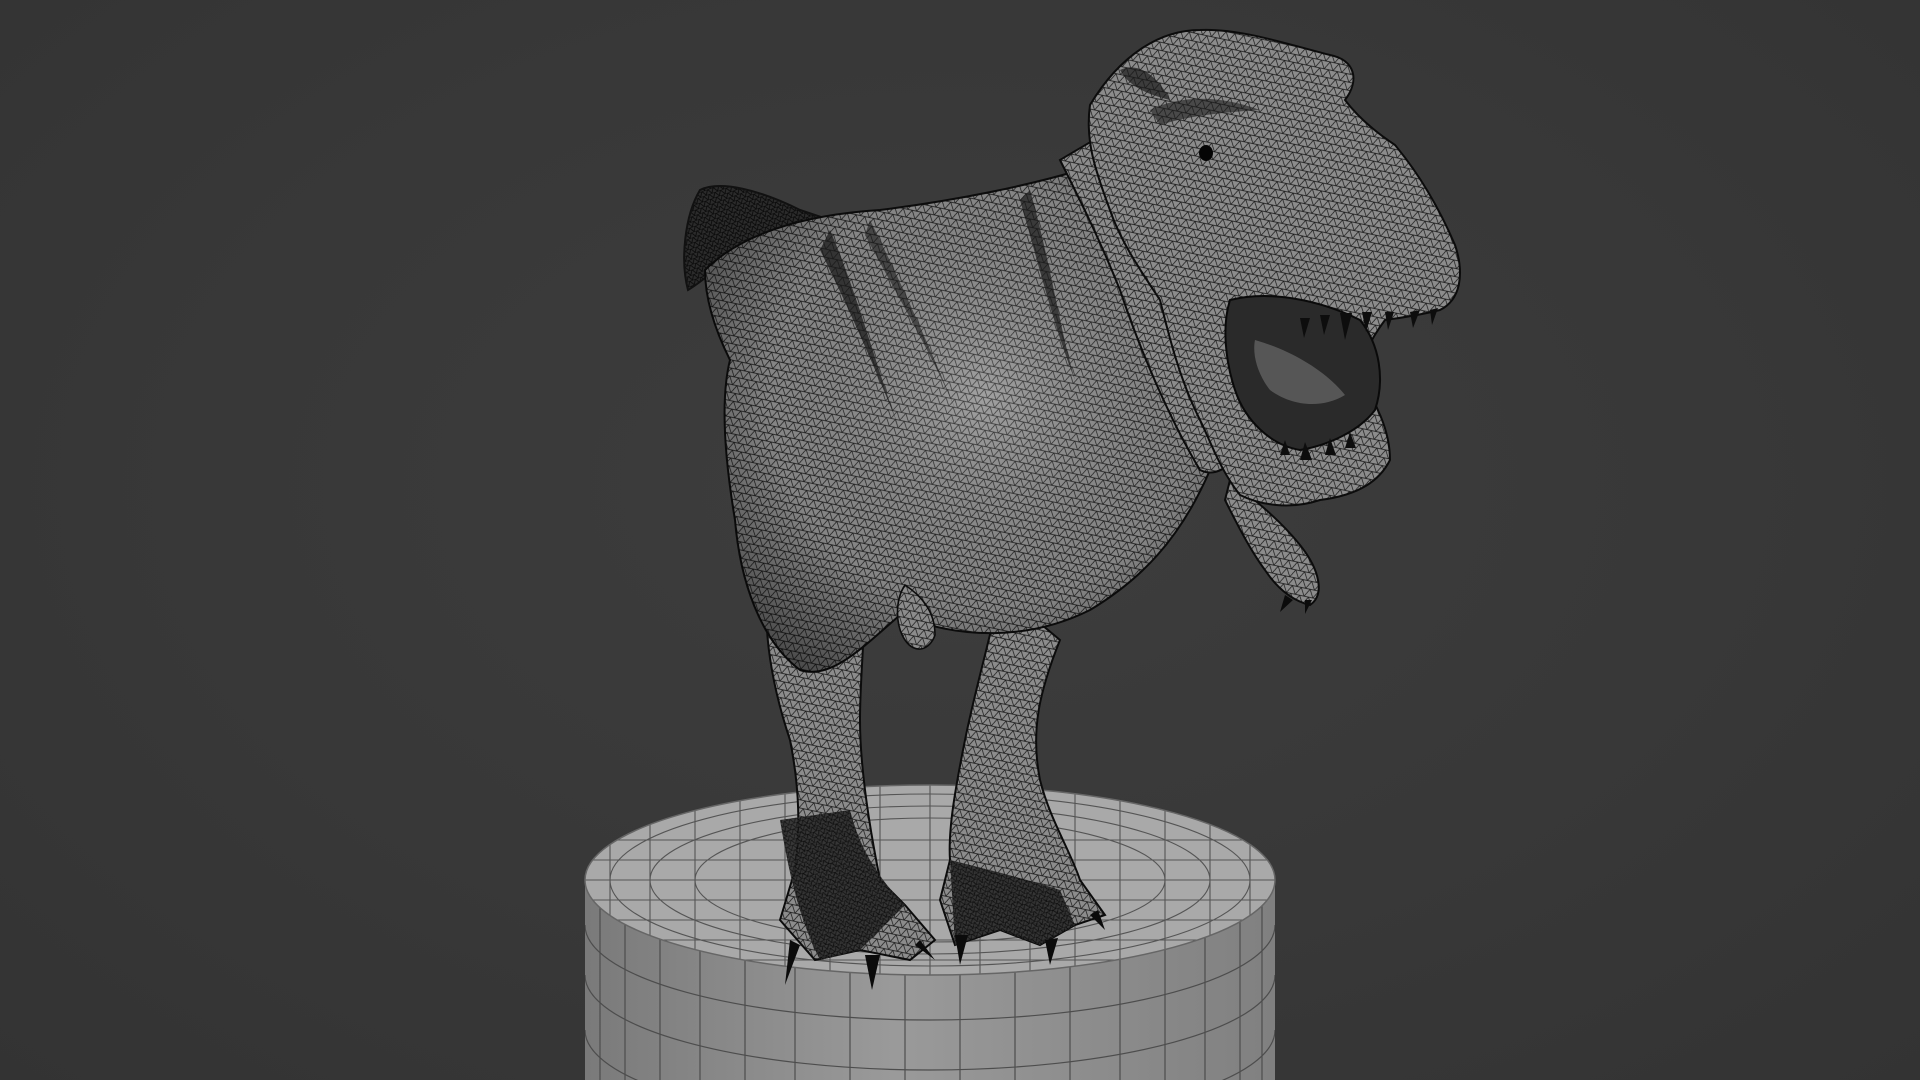 The image size is (1920, 1080). Describe the element at coordinates (930, 932) in the screenshot. I see `pedestal` at that location.